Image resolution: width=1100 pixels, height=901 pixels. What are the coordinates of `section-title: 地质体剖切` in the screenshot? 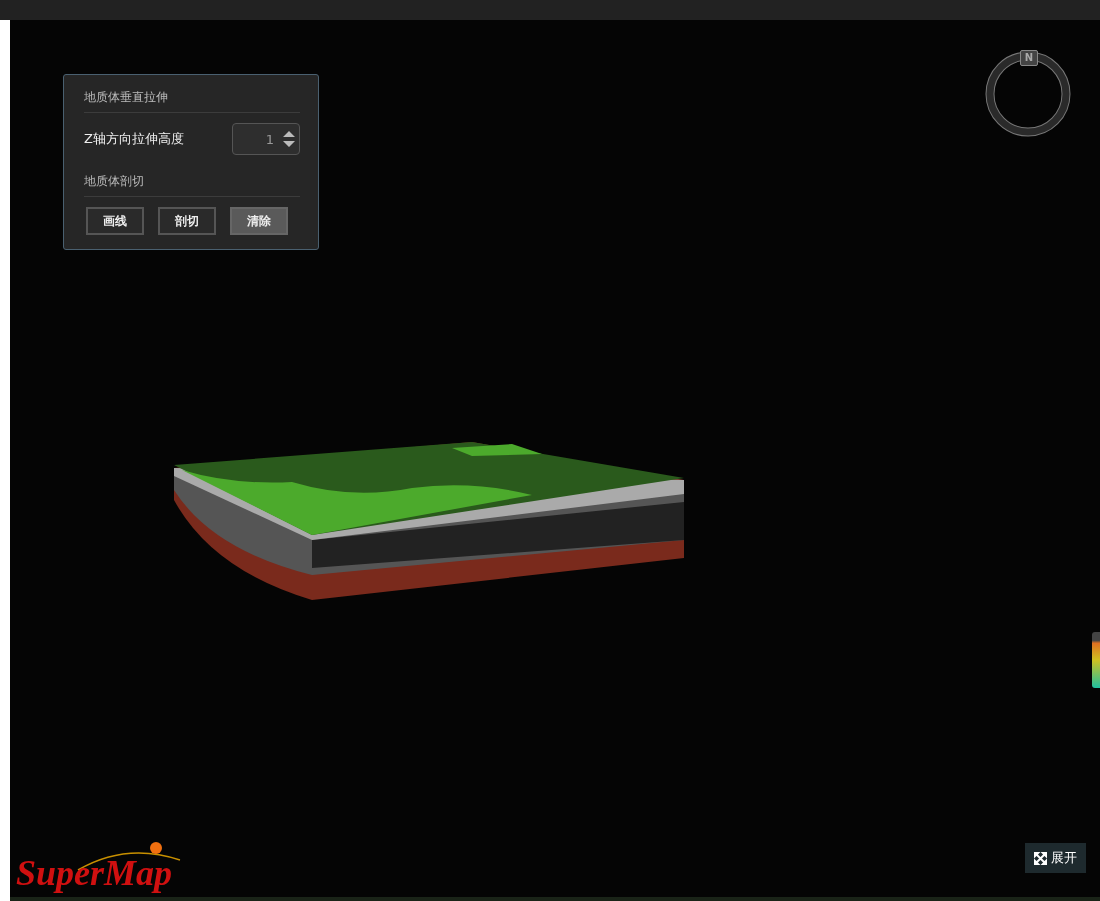 It's located at (192, 183).